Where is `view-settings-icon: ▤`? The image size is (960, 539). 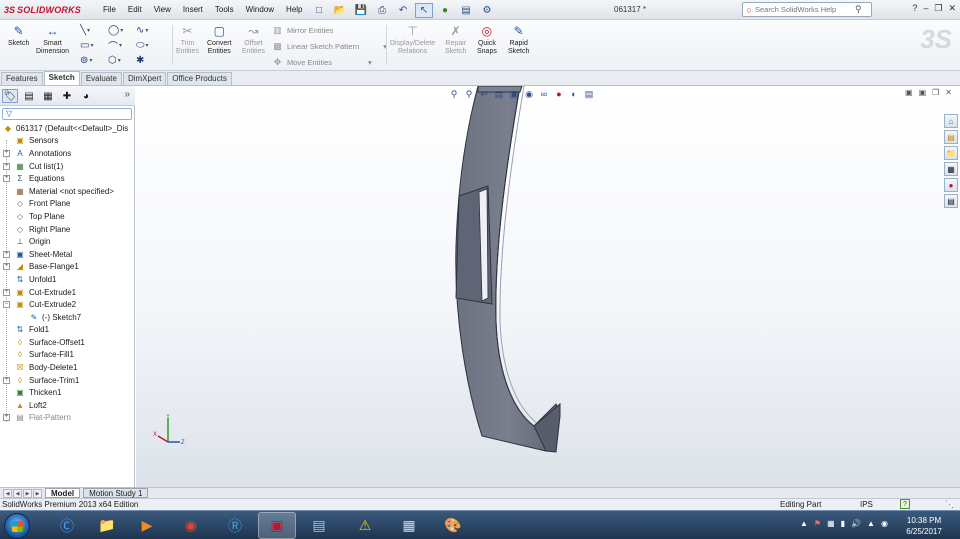
view-settings-icon: ▤ is located at coordinates (589, 94).